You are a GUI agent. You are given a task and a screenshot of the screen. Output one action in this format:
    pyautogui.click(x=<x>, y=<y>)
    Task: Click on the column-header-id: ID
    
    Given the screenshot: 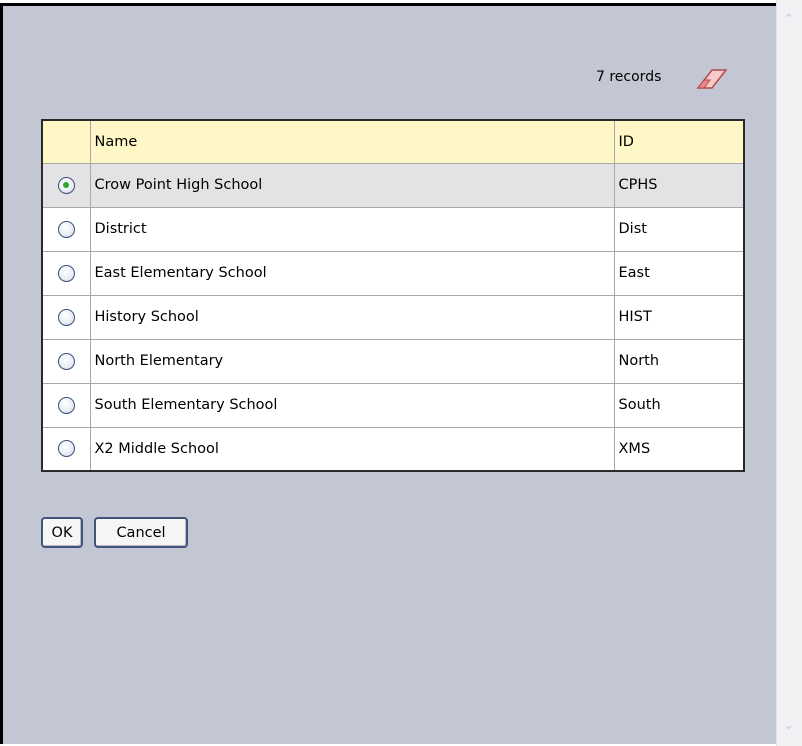 What is the action you would take?
    pyautogui.click(x=679, y=141)
    